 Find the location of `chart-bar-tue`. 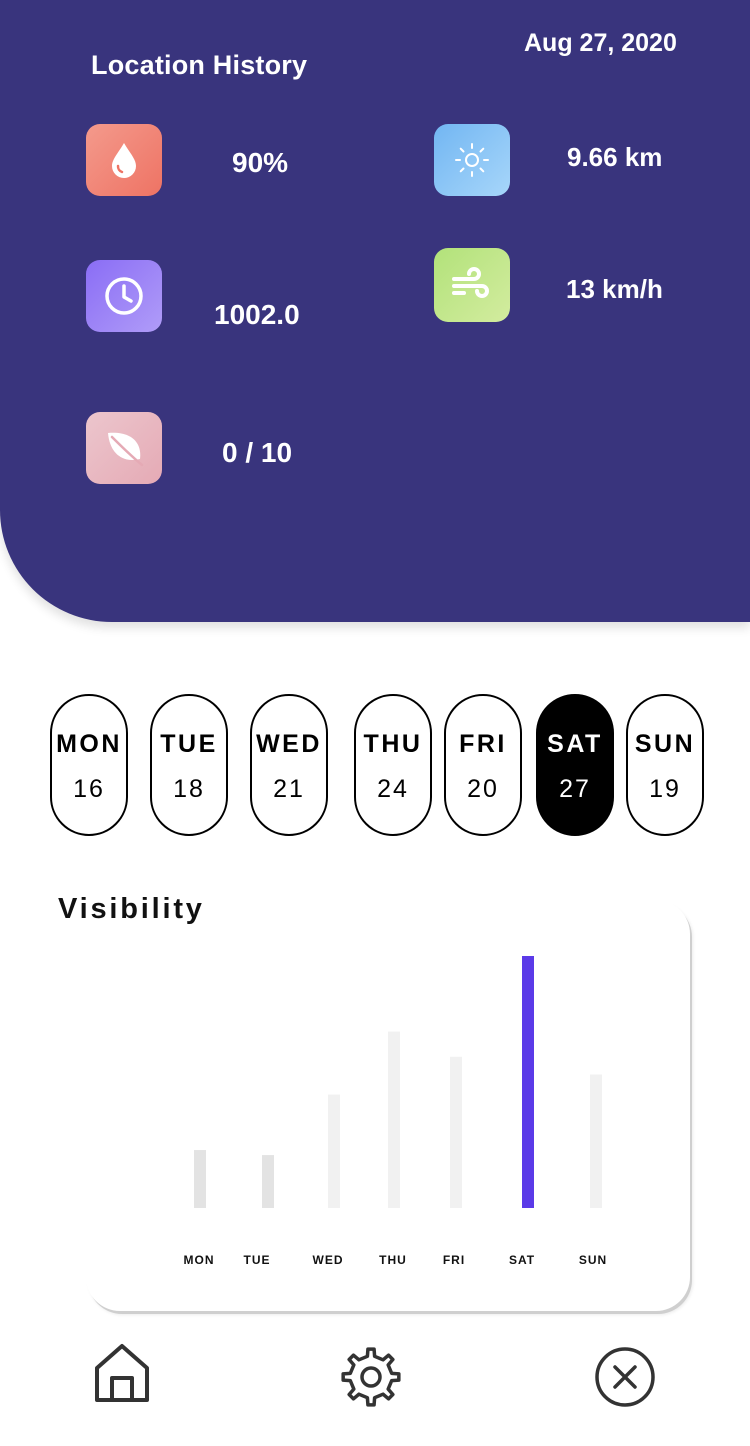

chart-bar-tue is located at coordinates (268, 1181).